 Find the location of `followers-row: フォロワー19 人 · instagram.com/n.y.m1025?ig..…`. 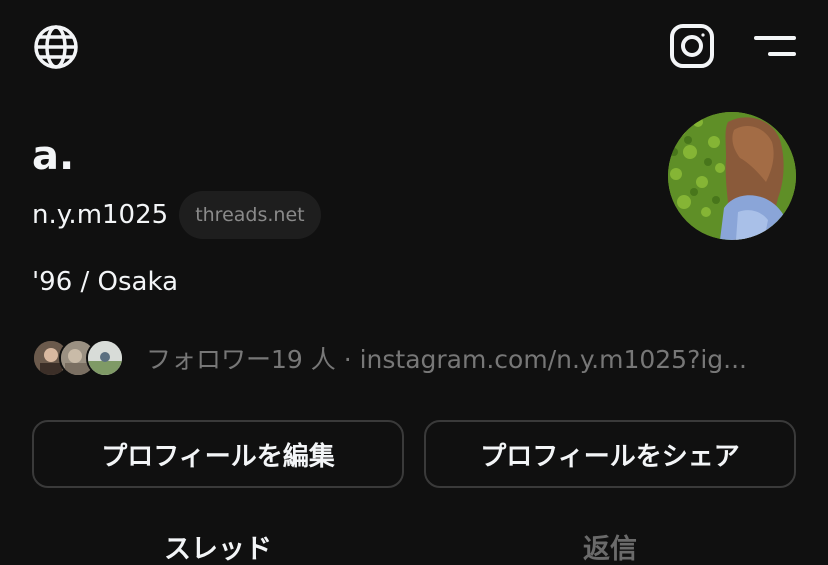

followers-row: フォロワー19 人 · instagram.com/n.y.m1025?ig..… is located at coordinates (389, 358).